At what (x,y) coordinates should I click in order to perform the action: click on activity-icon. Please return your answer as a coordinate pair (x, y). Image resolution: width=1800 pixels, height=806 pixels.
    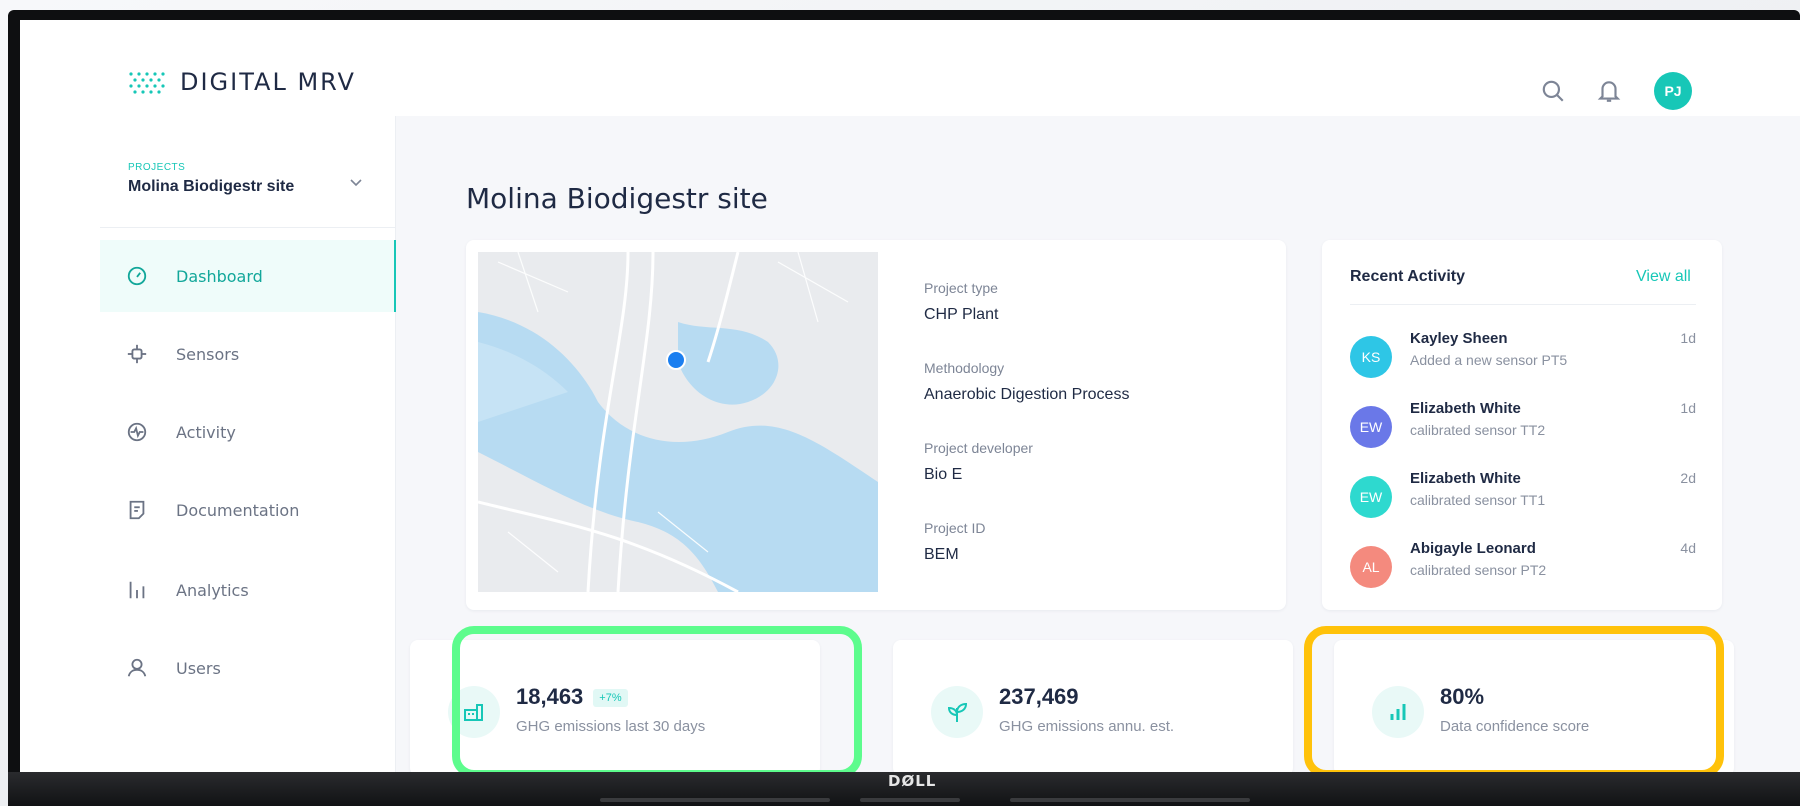
    Looking at the image, I should click on (137, 432).